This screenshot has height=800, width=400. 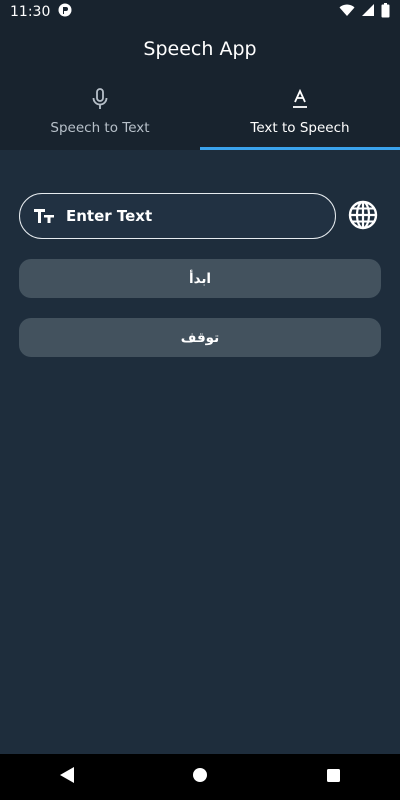 I want to click on battery-icon, so click(x=385, y=12).